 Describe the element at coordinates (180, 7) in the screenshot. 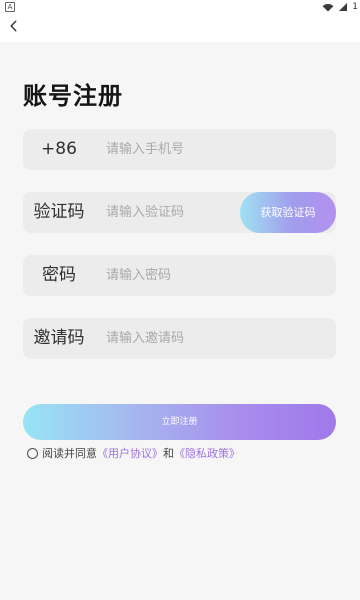

I see `status-bar: A 1` at that location.